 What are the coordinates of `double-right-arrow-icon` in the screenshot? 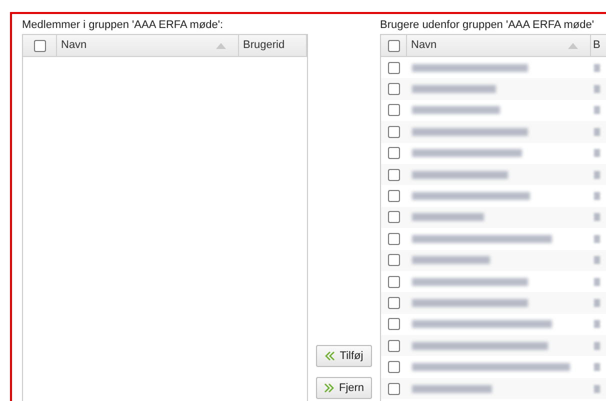 It's located at (329, 388).